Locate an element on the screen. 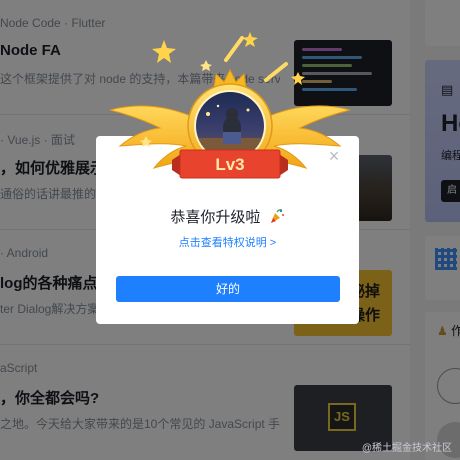 The height and width of the screenshot is (460, 460). dialog-title: 恭喜你升级啦 is located at coordinates (227, 216).